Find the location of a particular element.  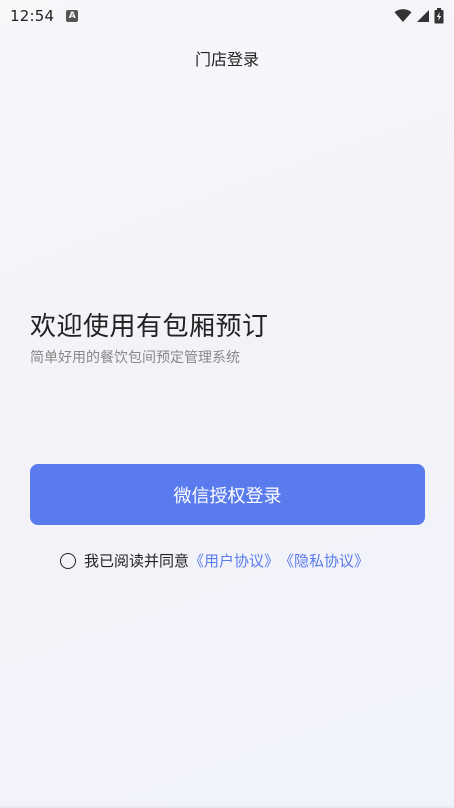

agreement-row: 我已阅读并同意 《用户协议》 《隐私协议》 is located at coordinates (214, 560).